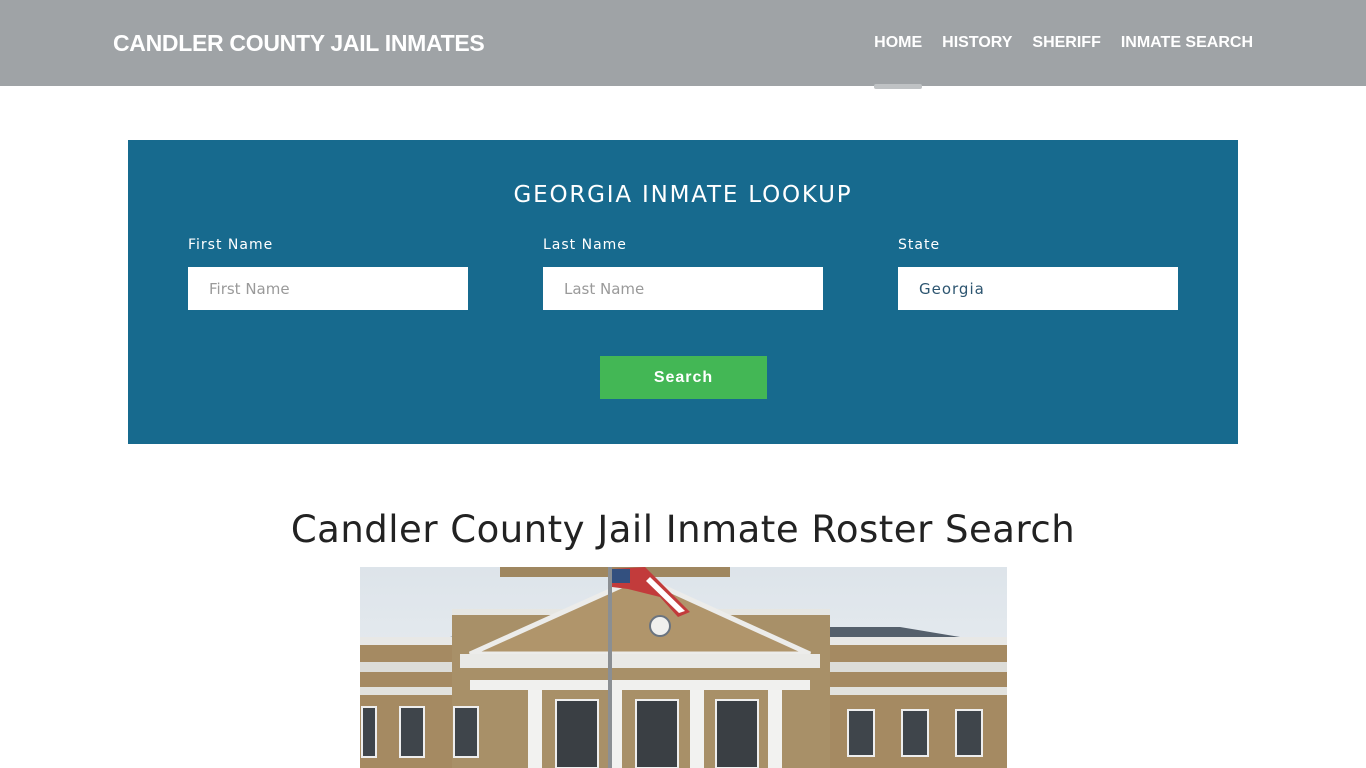  What do you see at coordinates (683, 529) in the screenshot?
I see `page-title: Candler County Jail Inmate Roster Search` at bounding box center [683, 529].